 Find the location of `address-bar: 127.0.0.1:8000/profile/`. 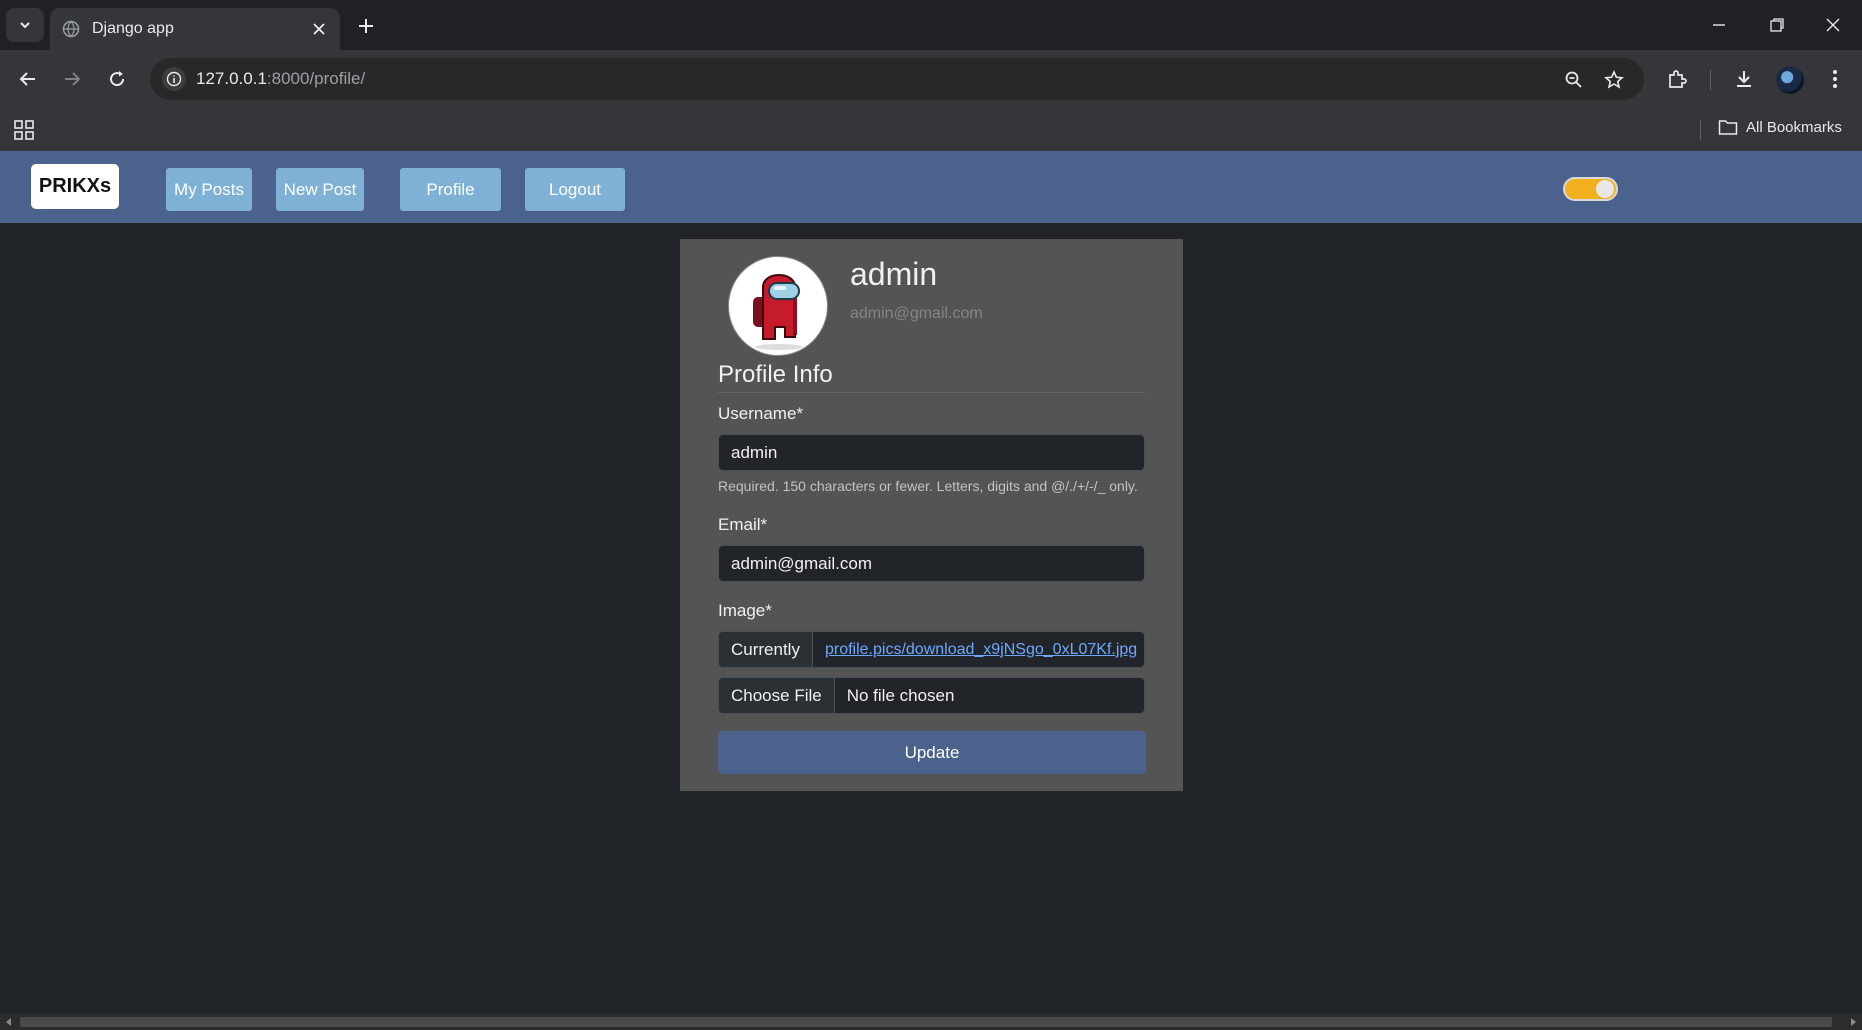

address-bar: 127.0.0.1:8000/profile/ is located at coordinates (897, 79).